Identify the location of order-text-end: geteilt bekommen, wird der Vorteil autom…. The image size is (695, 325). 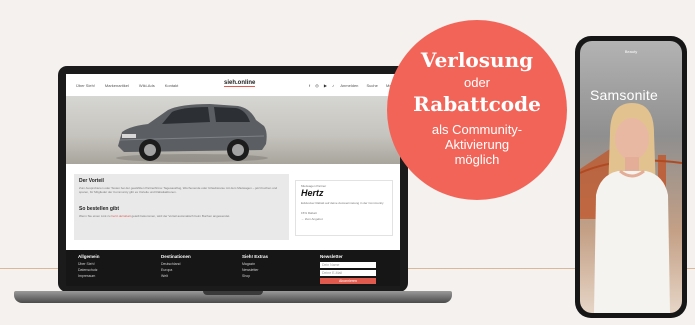
(180, 216).